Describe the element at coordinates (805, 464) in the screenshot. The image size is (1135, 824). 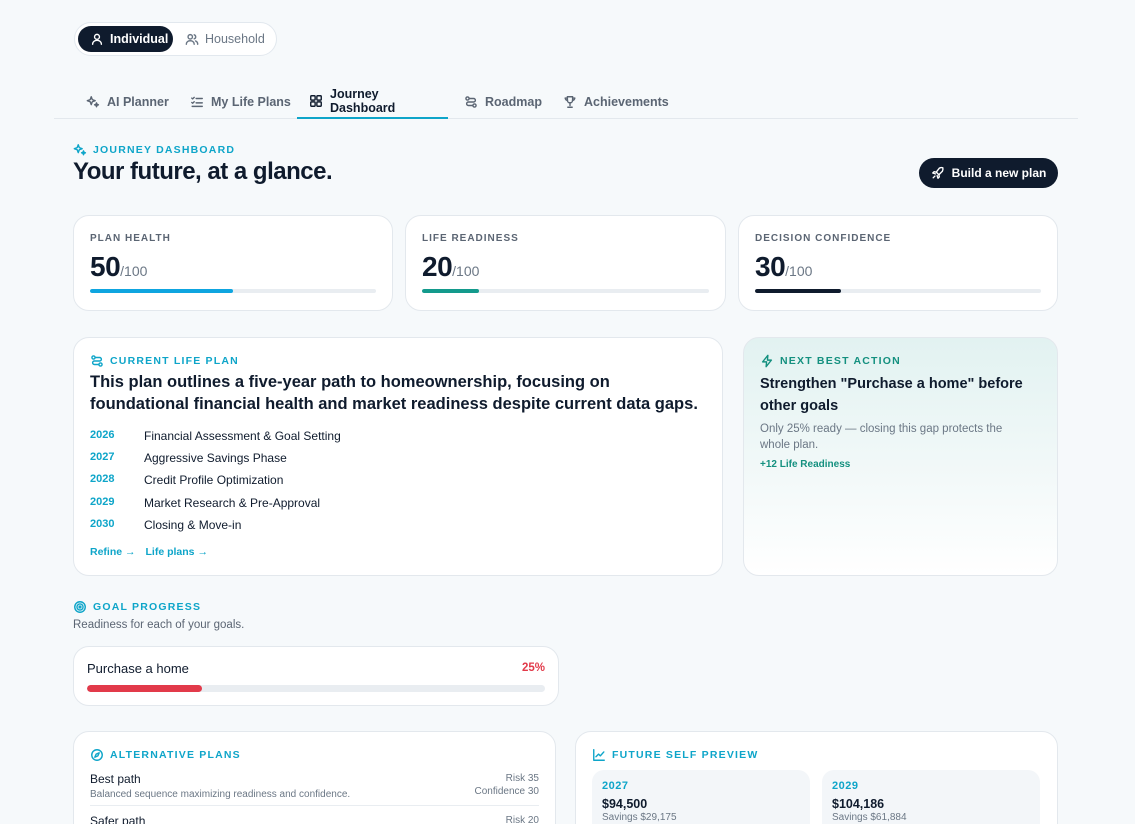
I see `next-action-tag: +12 Life Readiness` at that location.